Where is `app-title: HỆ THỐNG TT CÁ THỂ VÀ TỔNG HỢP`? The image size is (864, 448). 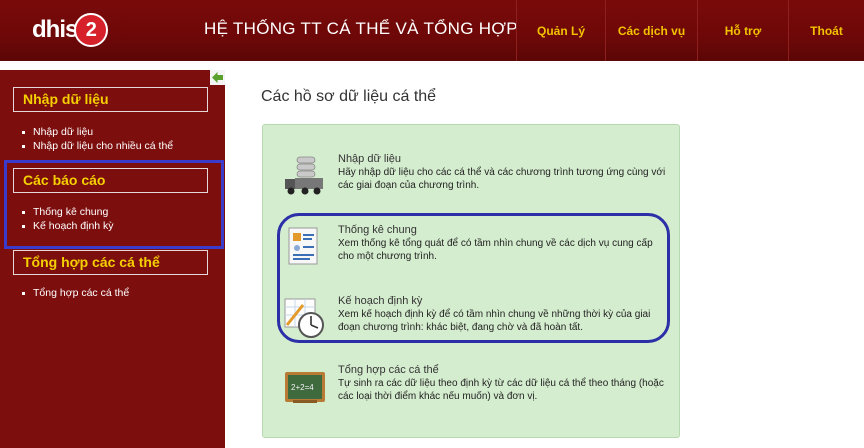 app-title: HỆ THỐNG TT CÁ THỂ VÀ TỔNG HỢP is located at coordinates (361, 28).